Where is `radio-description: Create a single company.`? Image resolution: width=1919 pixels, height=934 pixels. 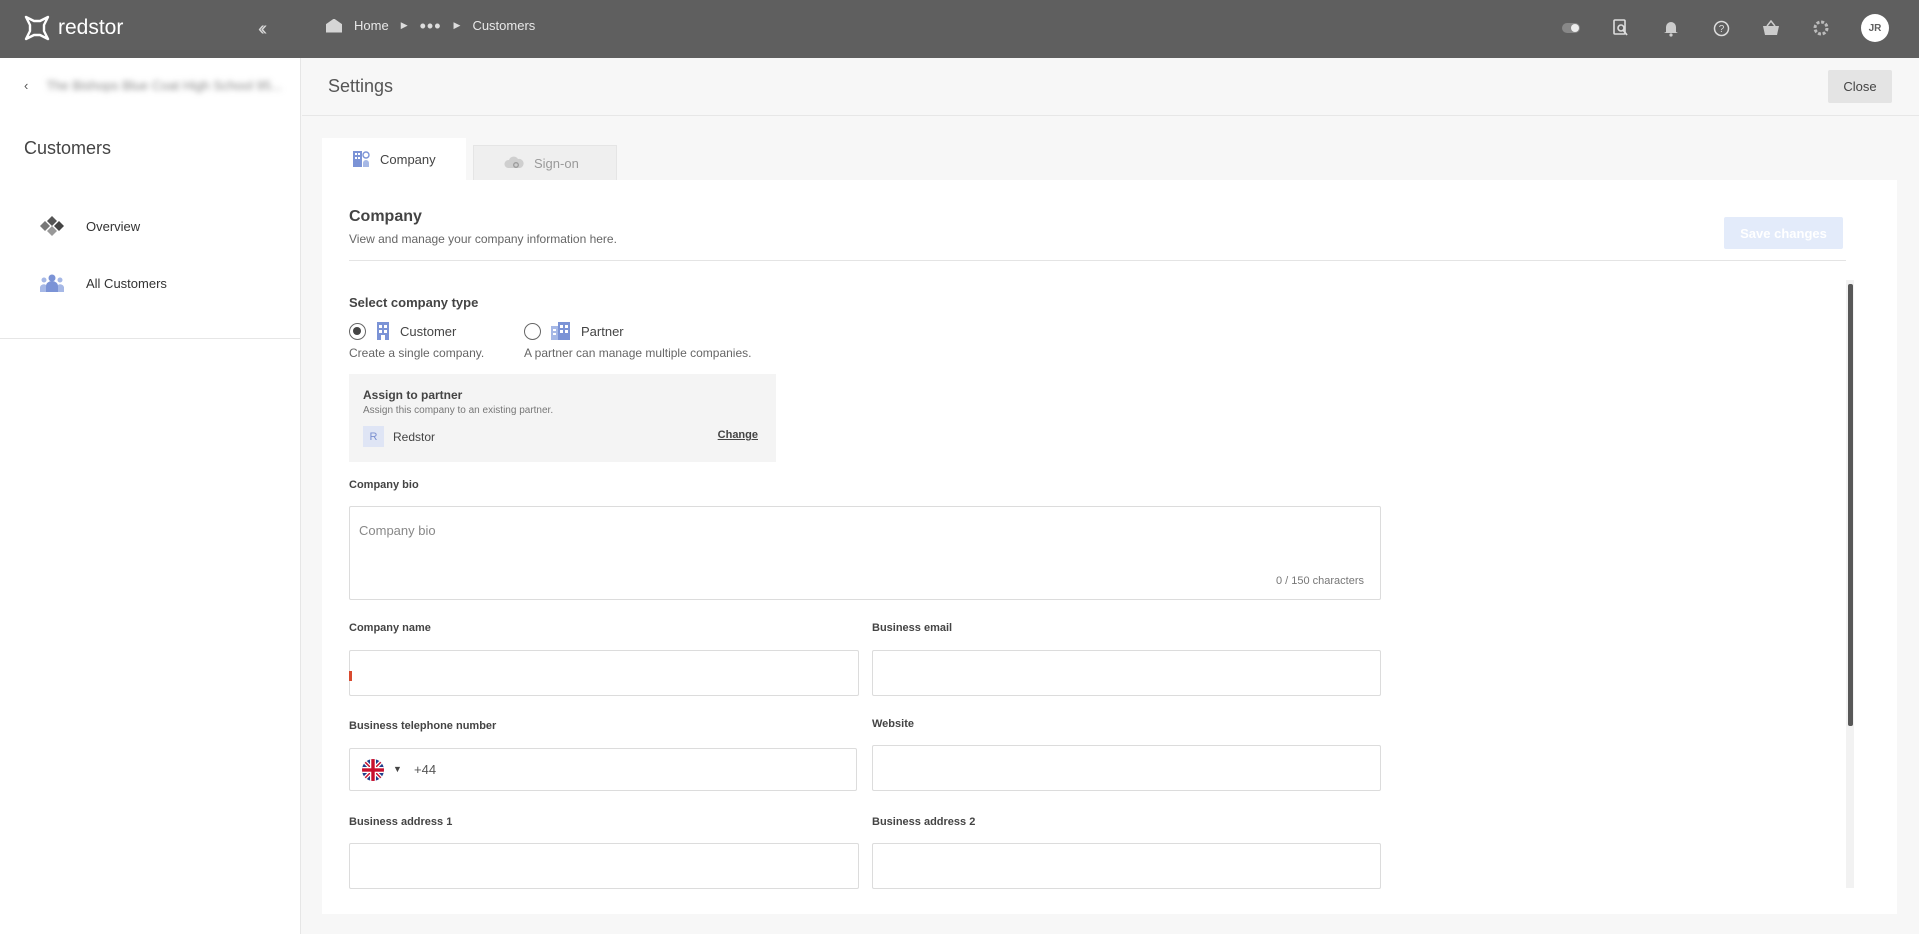
radio-description: Create a single company. is located at coordinates (417, 353).